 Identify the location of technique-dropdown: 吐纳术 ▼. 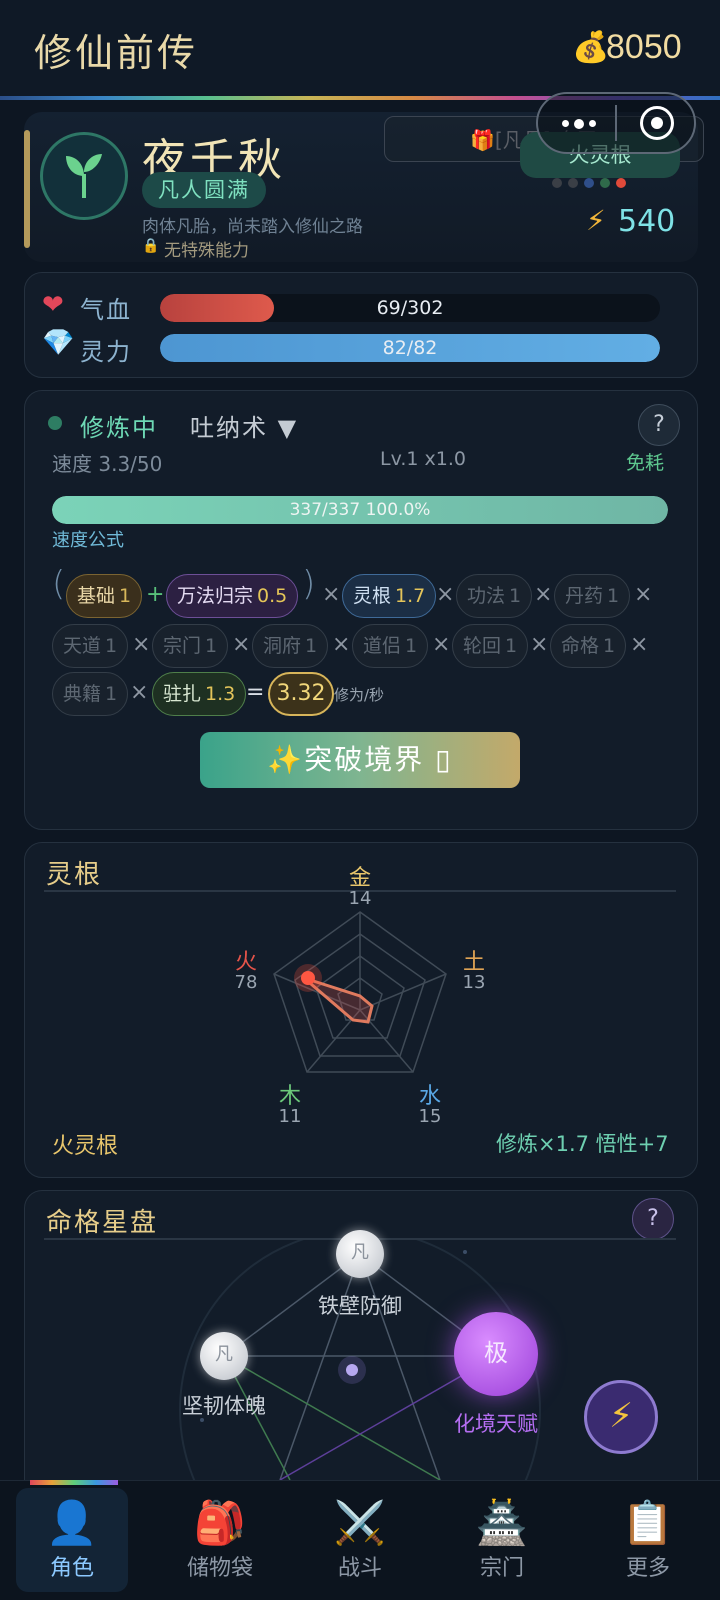
(244, 425).